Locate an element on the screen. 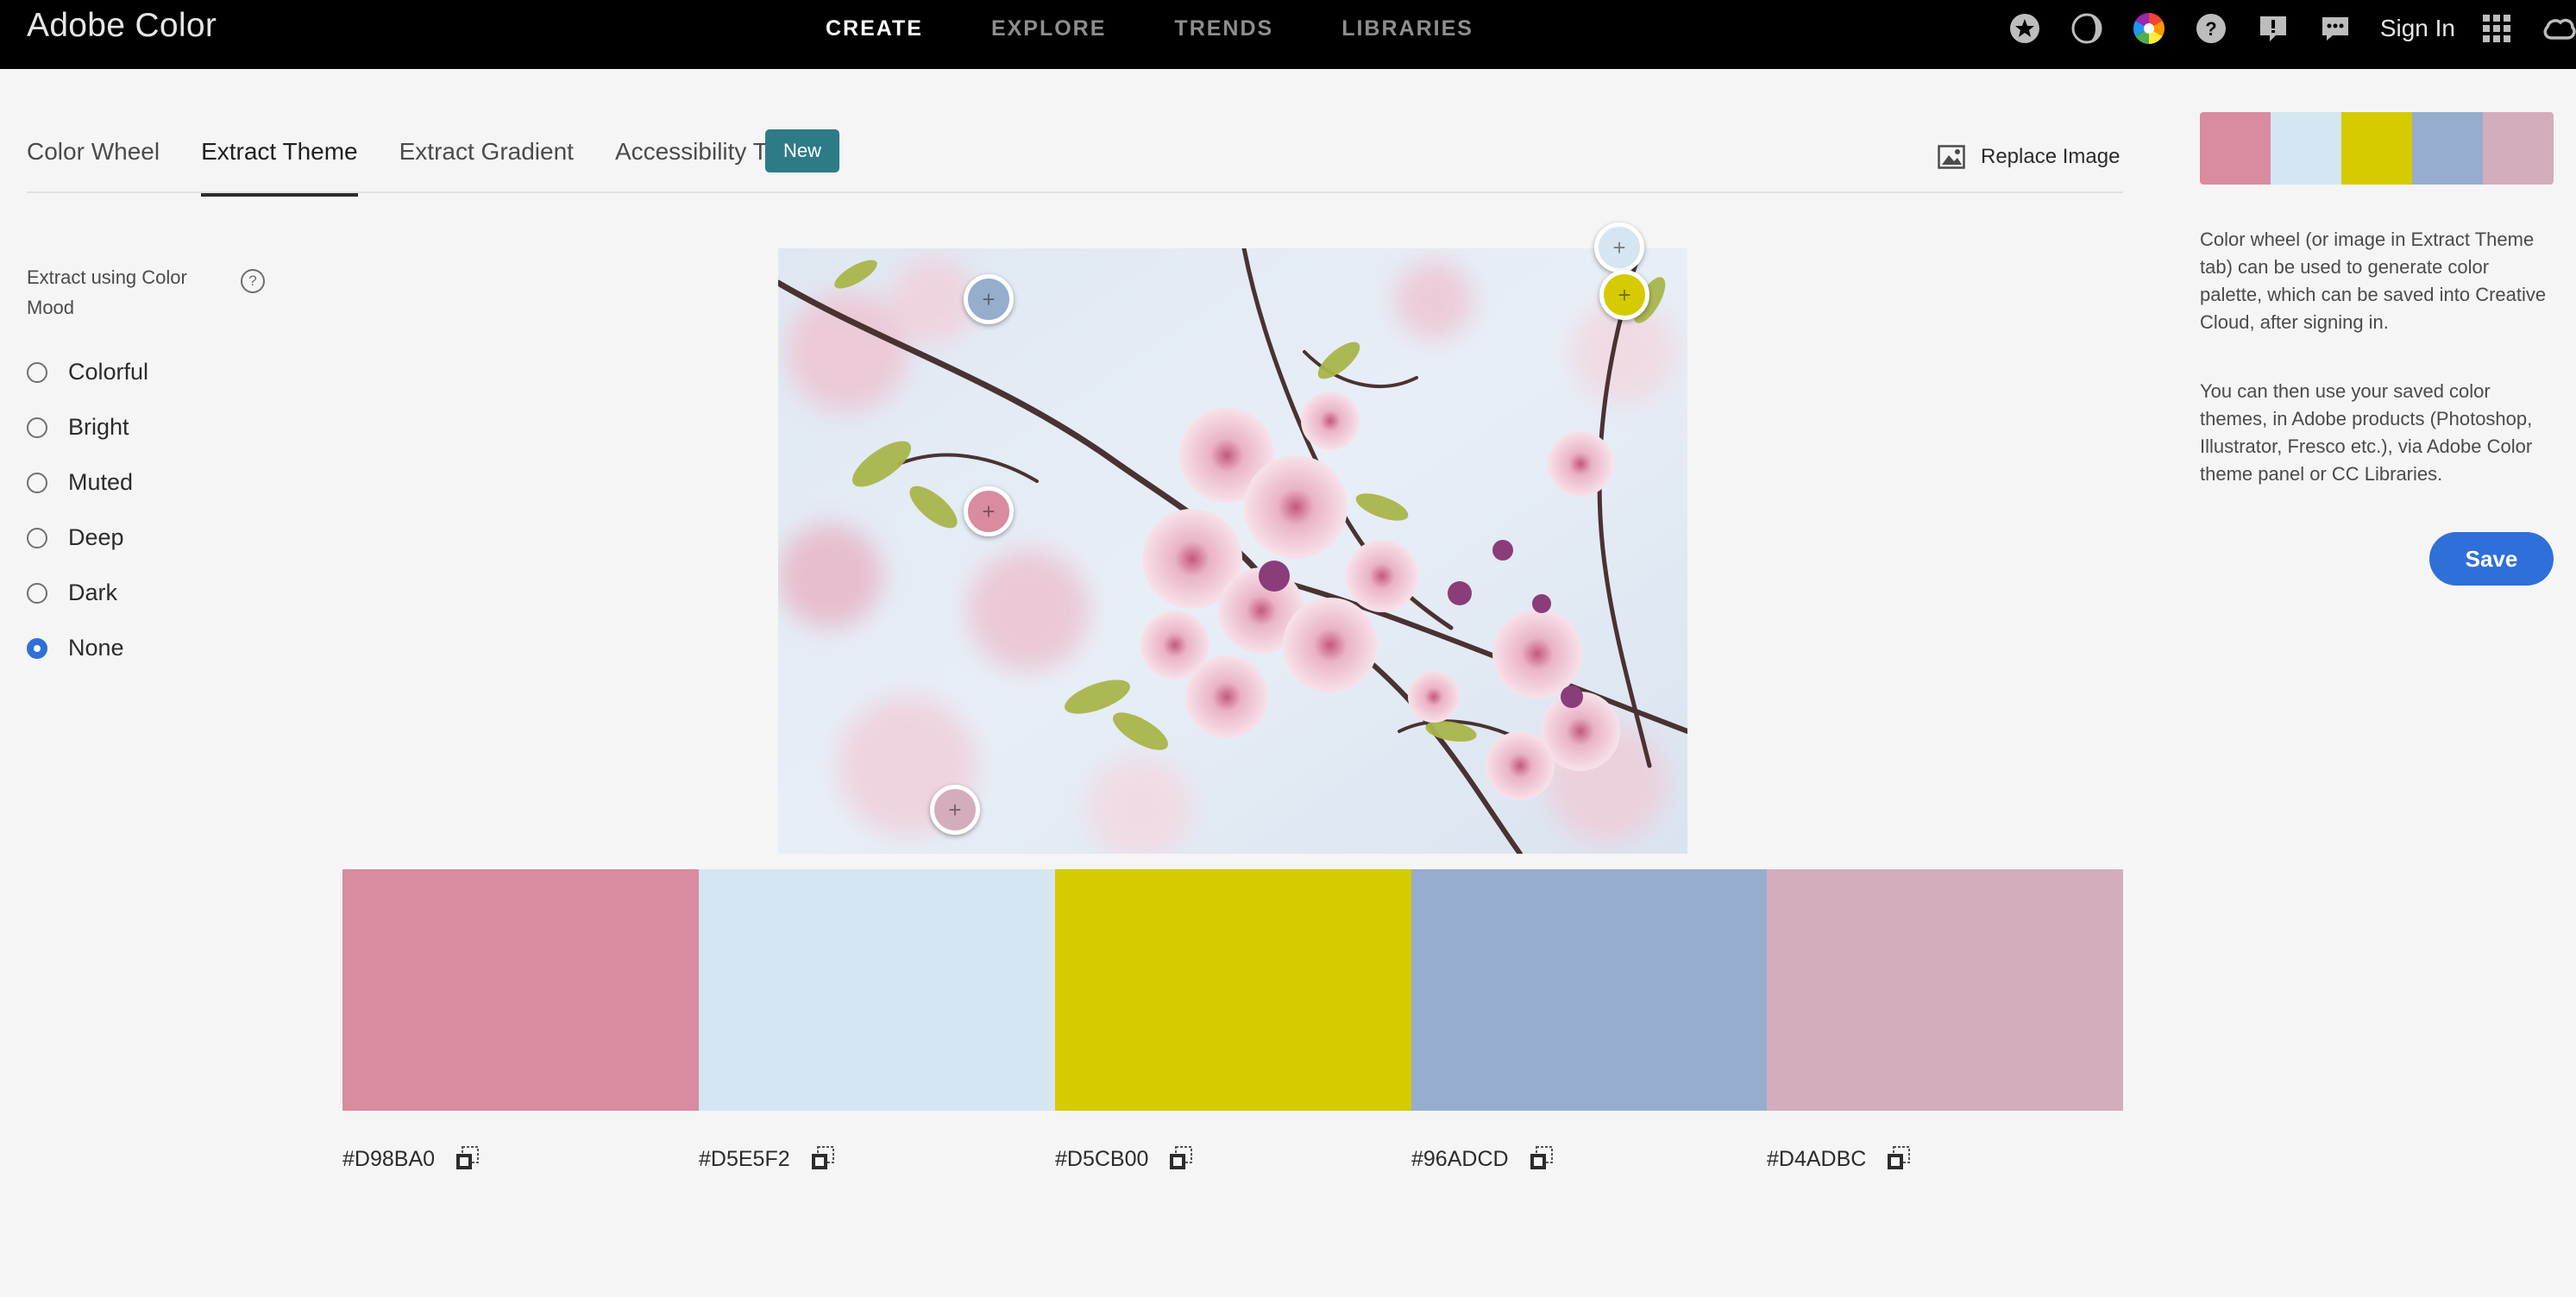 The width and height of the screenshot is (2576, 1297). new-badge: New is located at coordinates (802, 150).